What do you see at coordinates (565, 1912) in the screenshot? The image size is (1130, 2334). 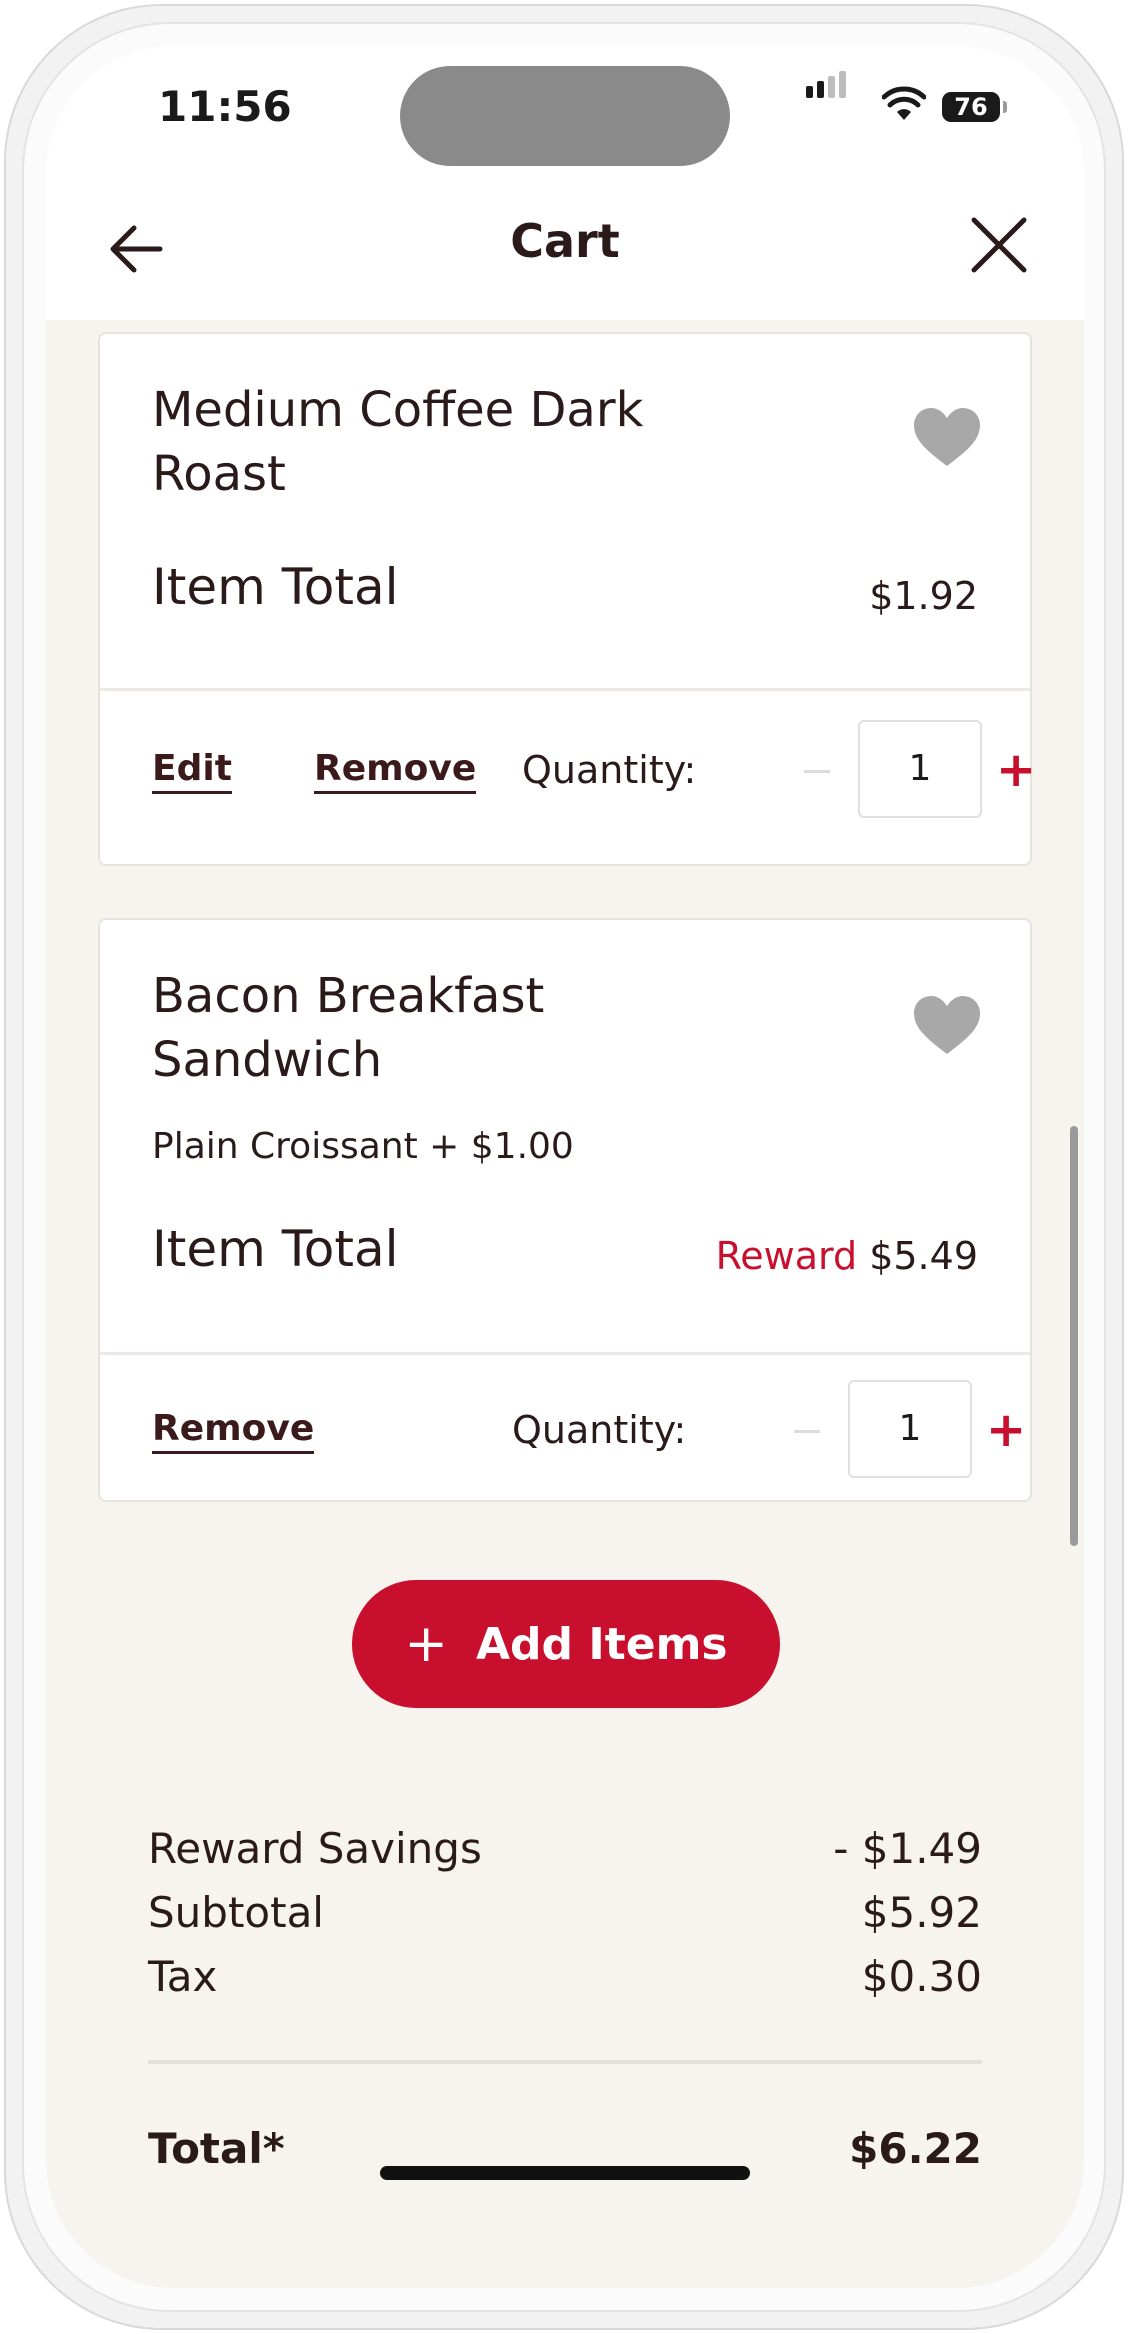 I see `summary-row-subtotal: Subtotal $5.92` at bounding box center [565, 1912].